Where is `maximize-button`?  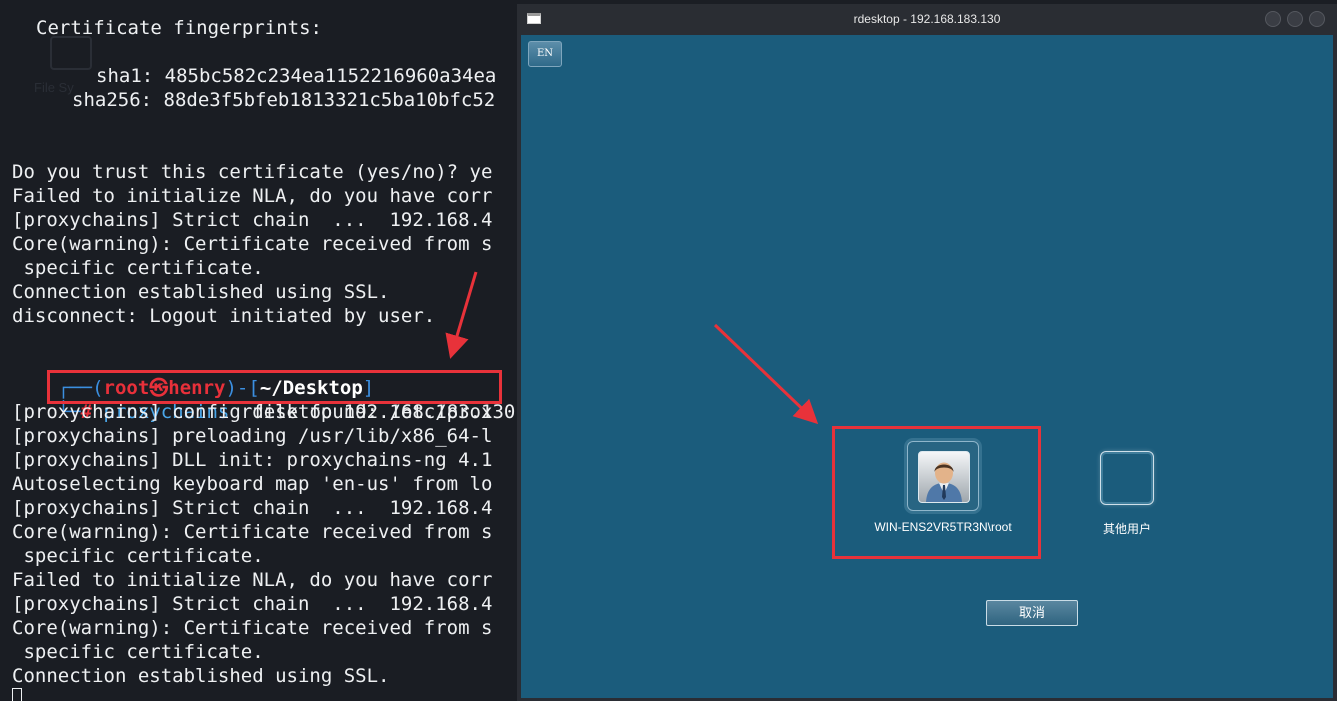 maximize-button is located at coordinates (1295, 19).